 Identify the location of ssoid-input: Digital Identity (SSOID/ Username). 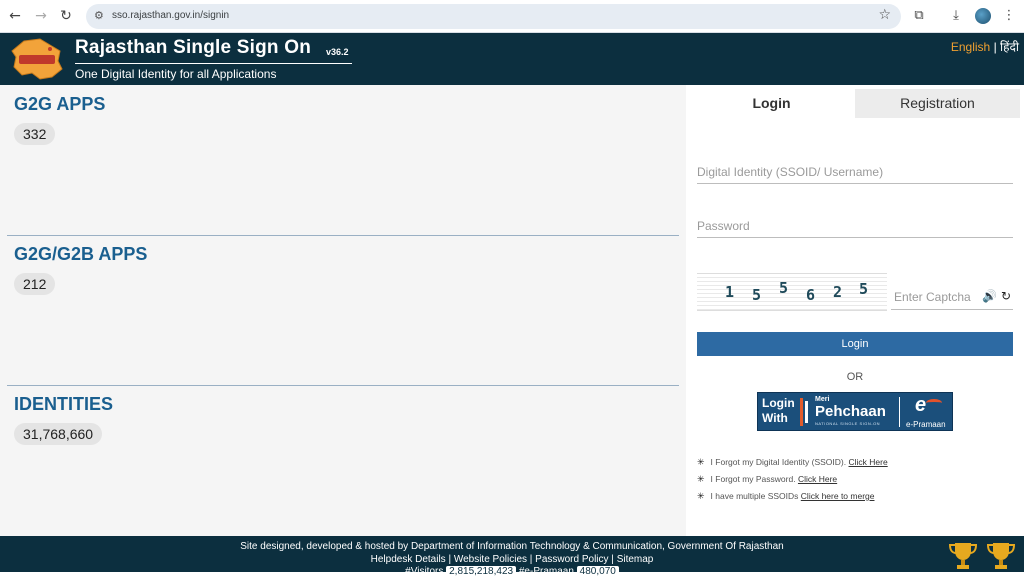
(855, 172).